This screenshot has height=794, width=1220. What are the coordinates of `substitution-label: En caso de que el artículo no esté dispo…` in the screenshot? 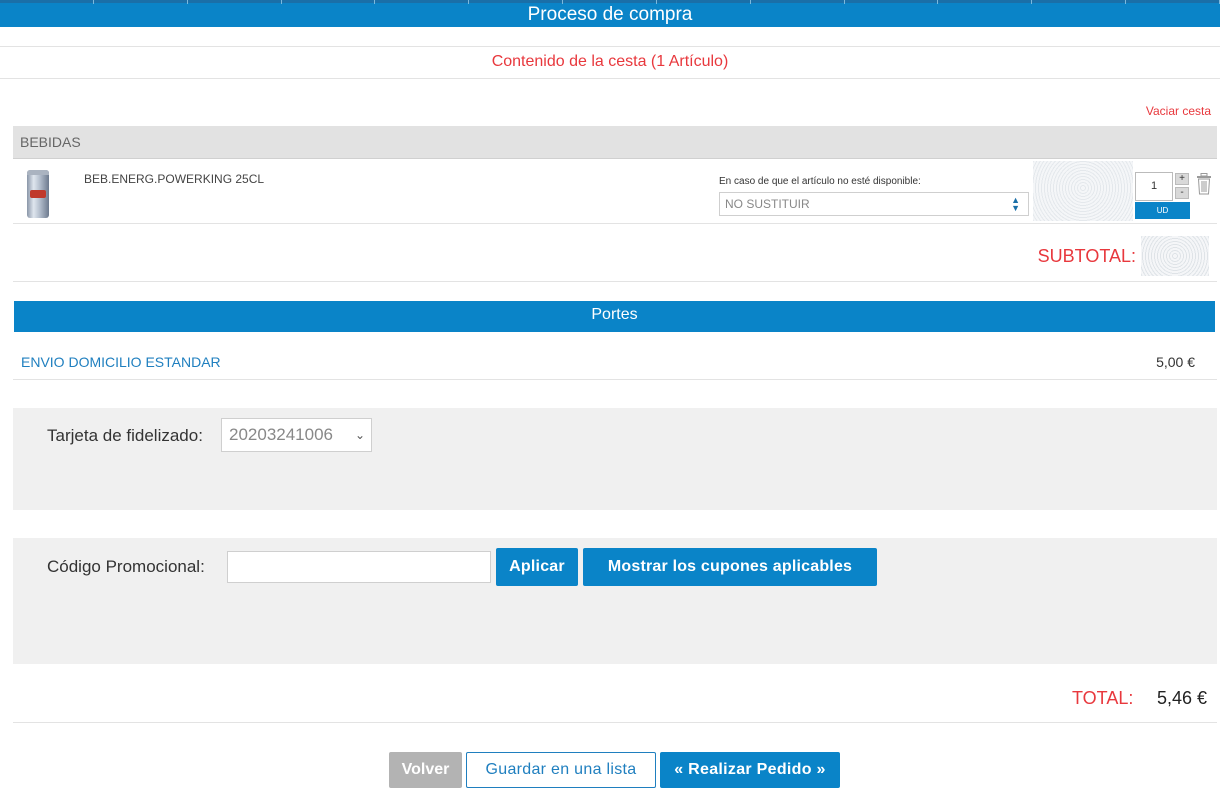 It's located at (820, 181).